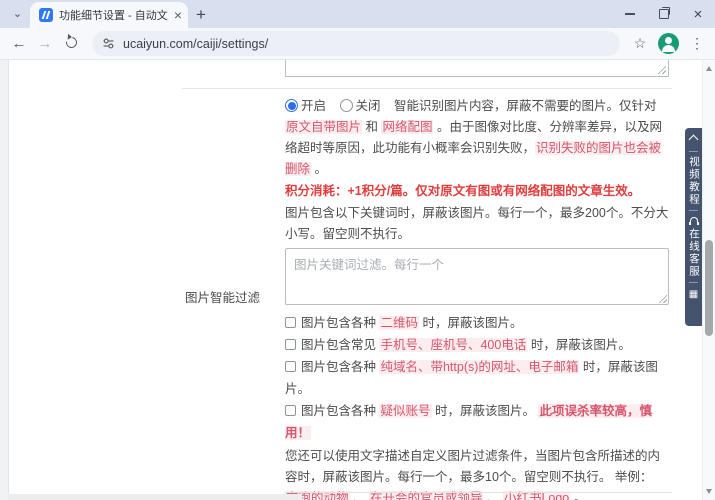 The image size is (715, 500). I want to click on chevron-down-icon: ⌄, so click(17, 14).